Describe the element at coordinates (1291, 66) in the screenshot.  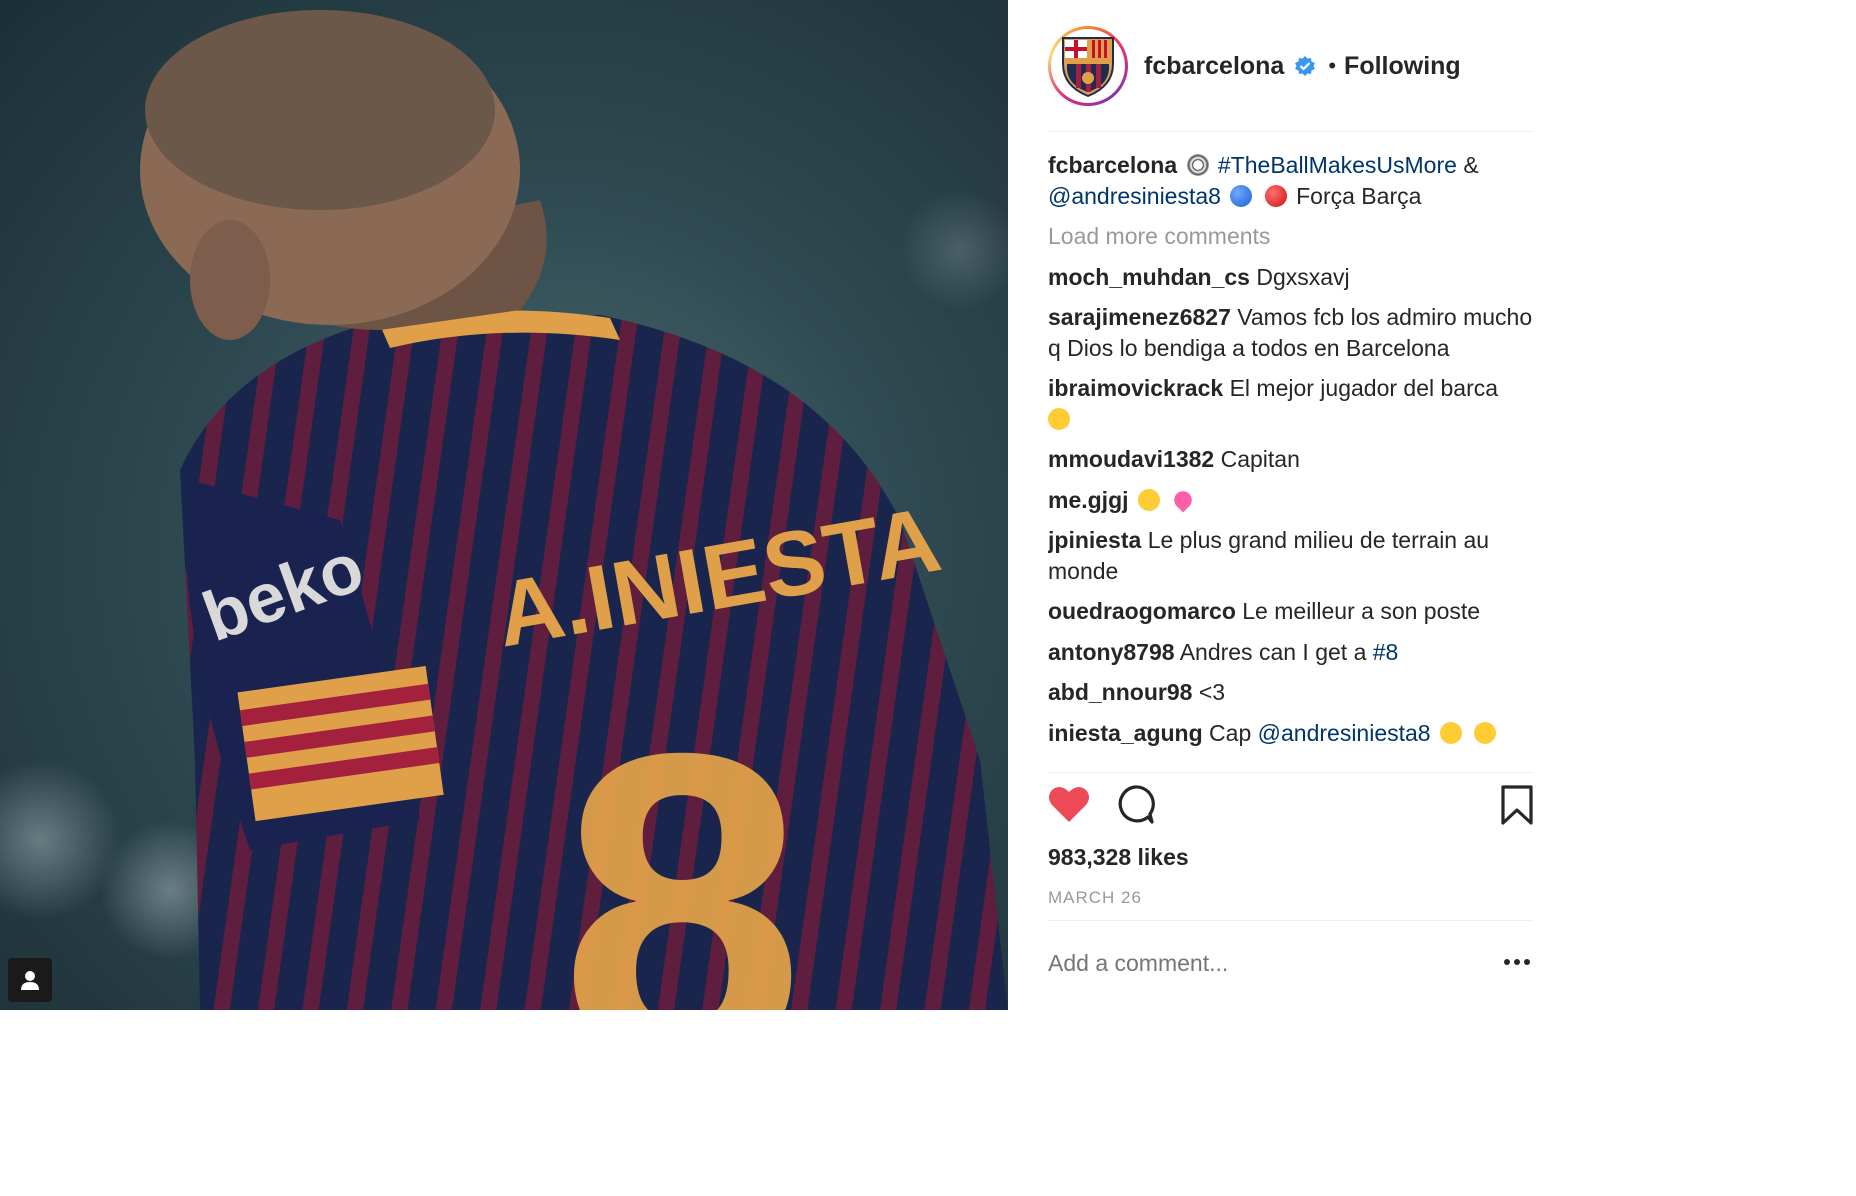
I see `post-header: fcbarcelona • Following` at that location.